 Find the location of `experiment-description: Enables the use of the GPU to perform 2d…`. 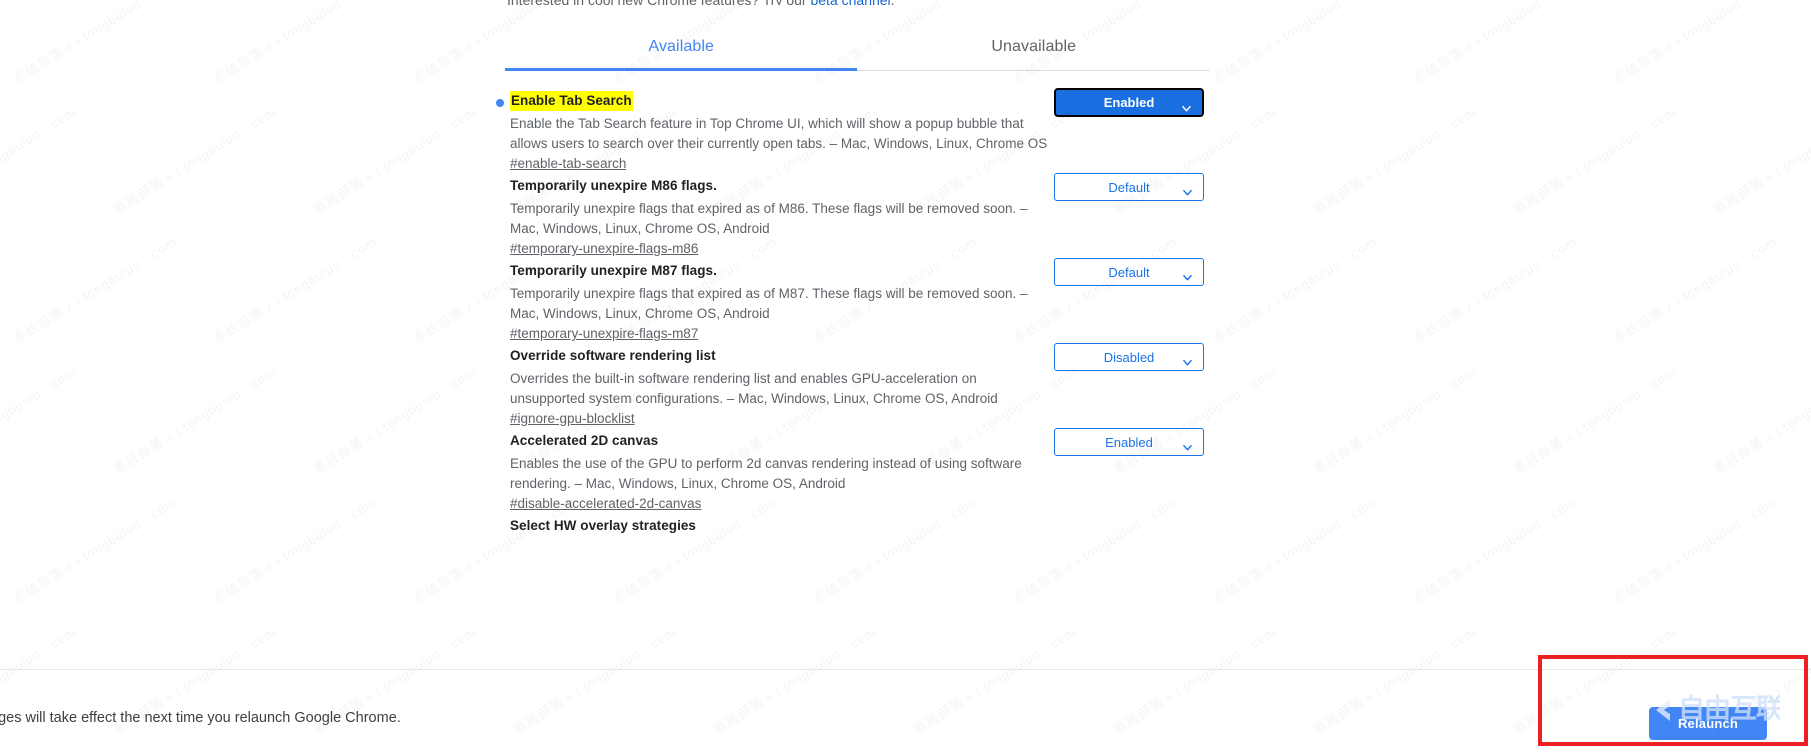

experiment-description: Enables the use of the GPU to perform 2d… is located at coordinates (766, 473).